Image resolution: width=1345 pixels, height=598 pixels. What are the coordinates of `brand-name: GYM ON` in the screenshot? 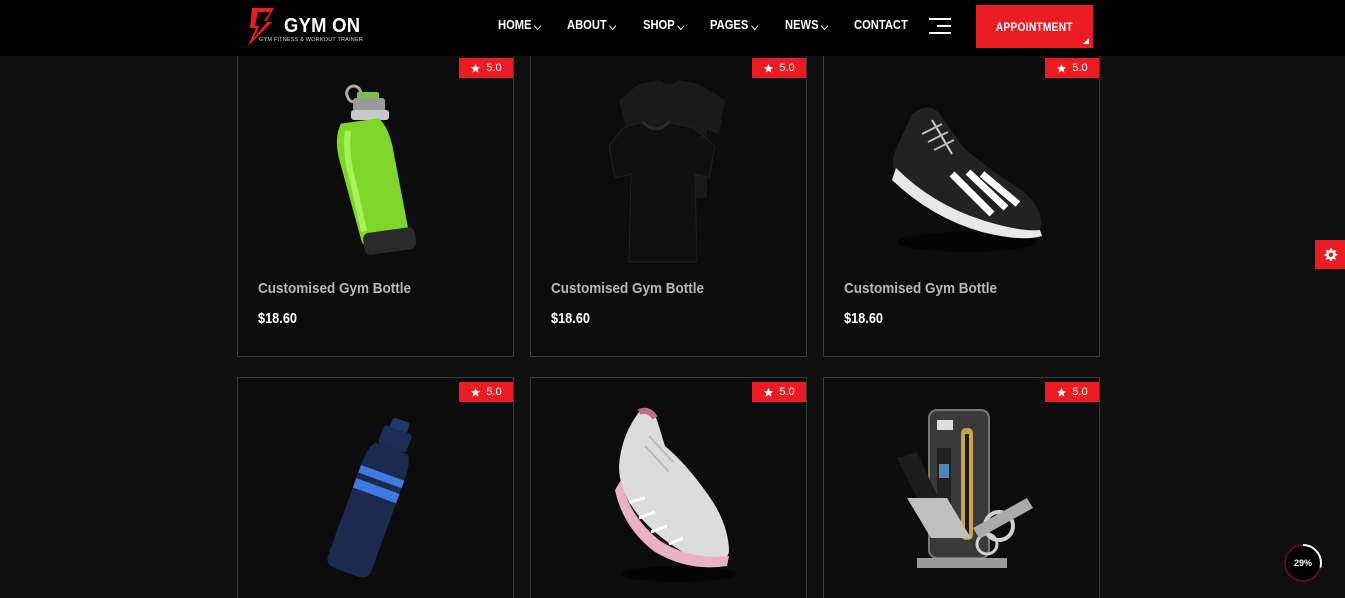 It's located at (322, 26).